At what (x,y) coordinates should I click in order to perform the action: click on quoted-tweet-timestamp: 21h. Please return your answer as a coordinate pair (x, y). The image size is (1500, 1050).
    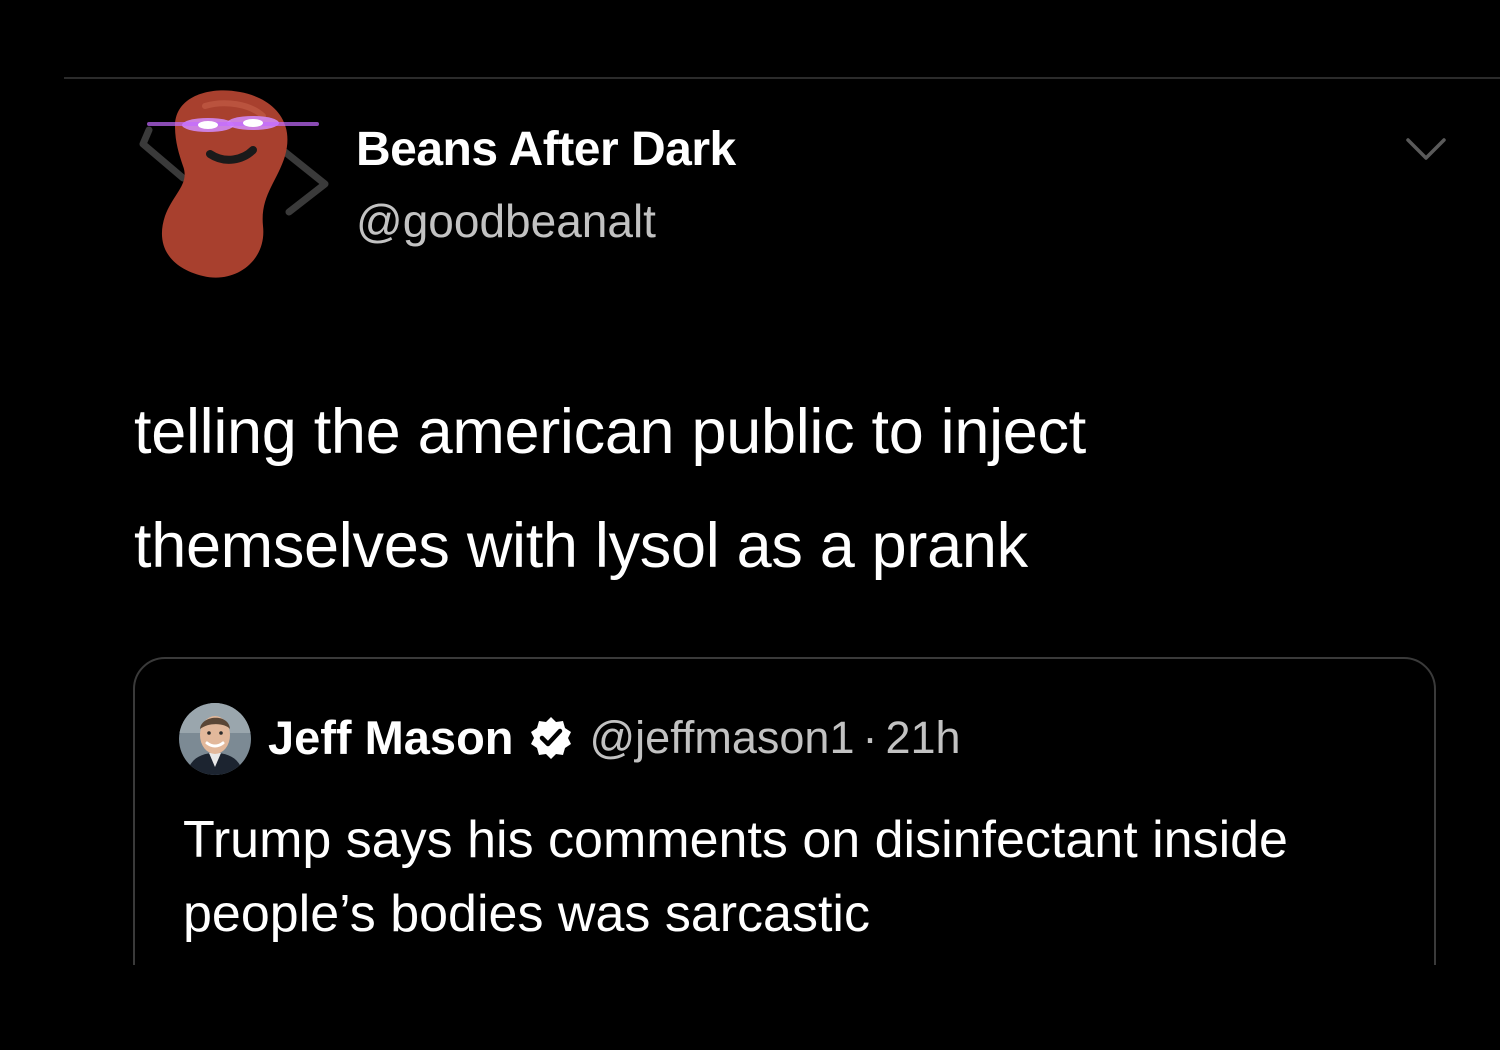
    Looking at the image, I should click on (923, 738).